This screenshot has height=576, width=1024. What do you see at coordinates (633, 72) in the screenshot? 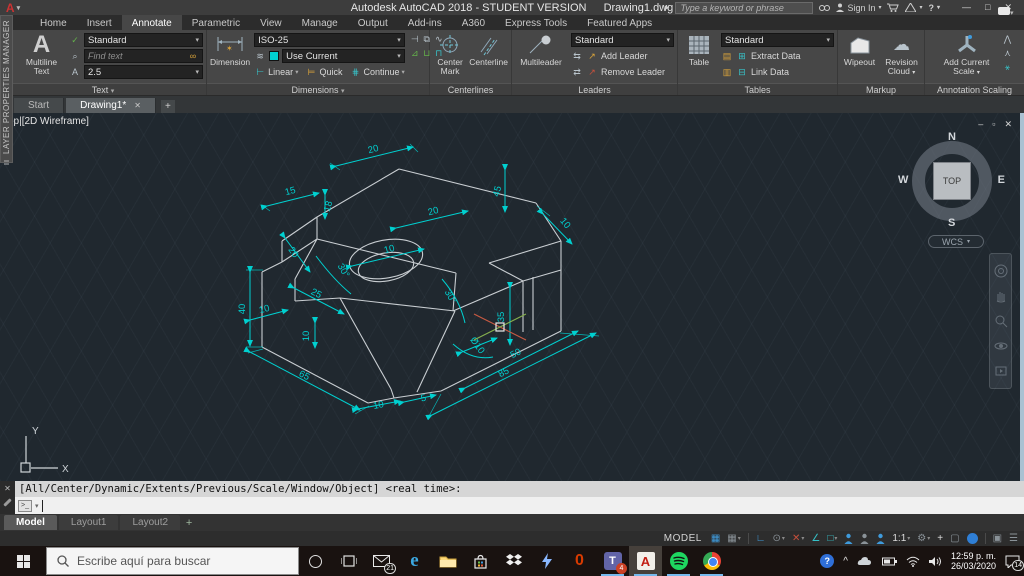
I see `remove-leader-button: Remove Leader` at bounding box center [633, 72].